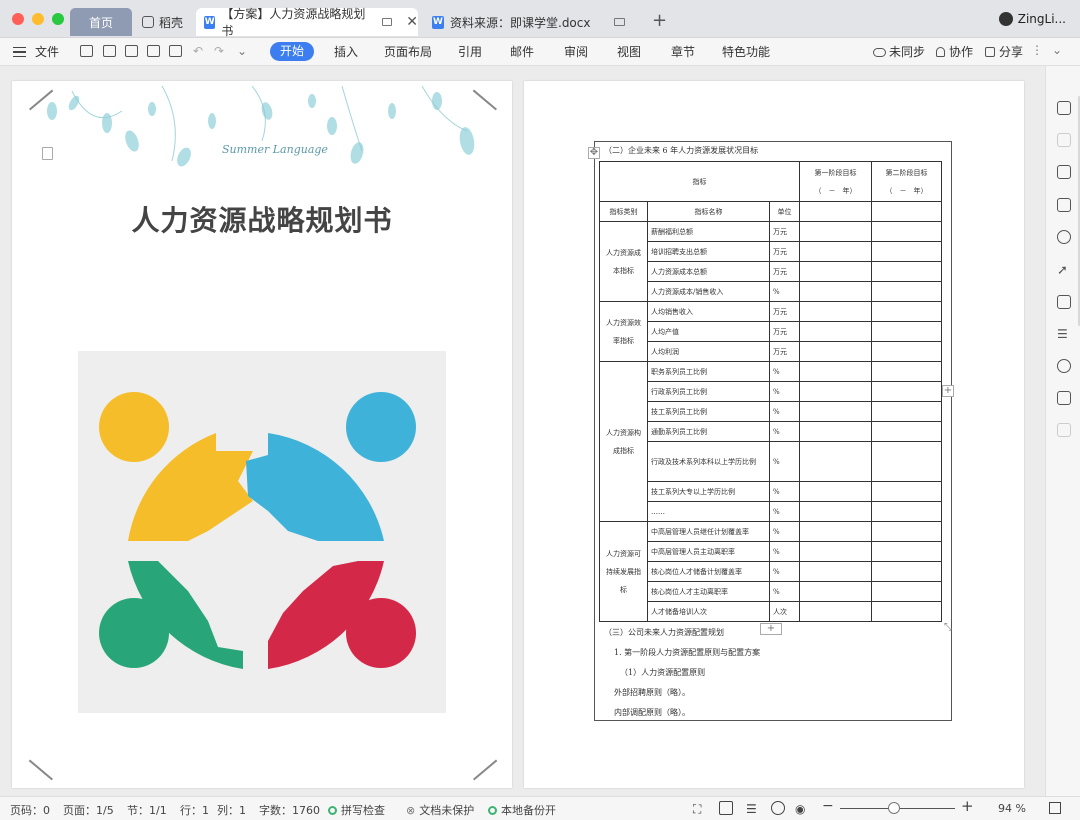 Image resolution: width=1080 pixels, height=820 pixels. Describe the element at coordinates (708, 551) in the screenshot. I see `indicator-name: 中高层管理人员主动离职率` at that location.